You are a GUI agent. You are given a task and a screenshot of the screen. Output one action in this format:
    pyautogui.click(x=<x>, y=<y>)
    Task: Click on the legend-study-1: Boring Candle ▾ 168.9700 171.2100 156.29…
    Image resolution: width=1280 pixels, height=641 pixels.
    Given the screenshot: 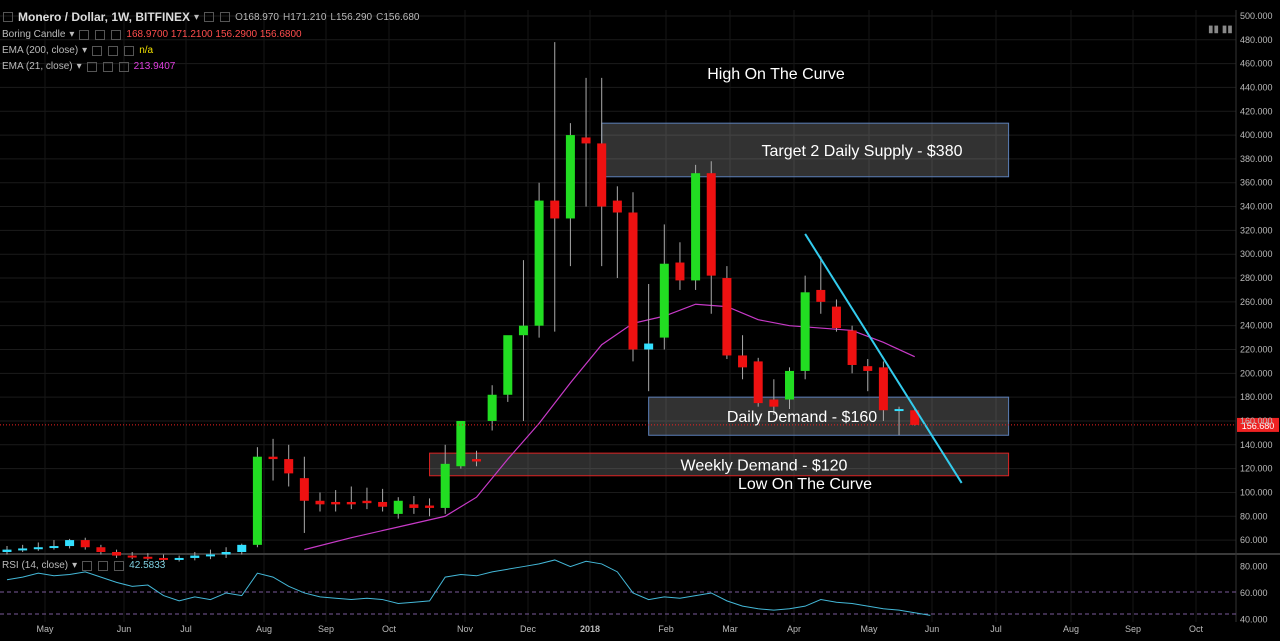 What is the action you would take?
    pyautogui.click(x=152, y=34)
    